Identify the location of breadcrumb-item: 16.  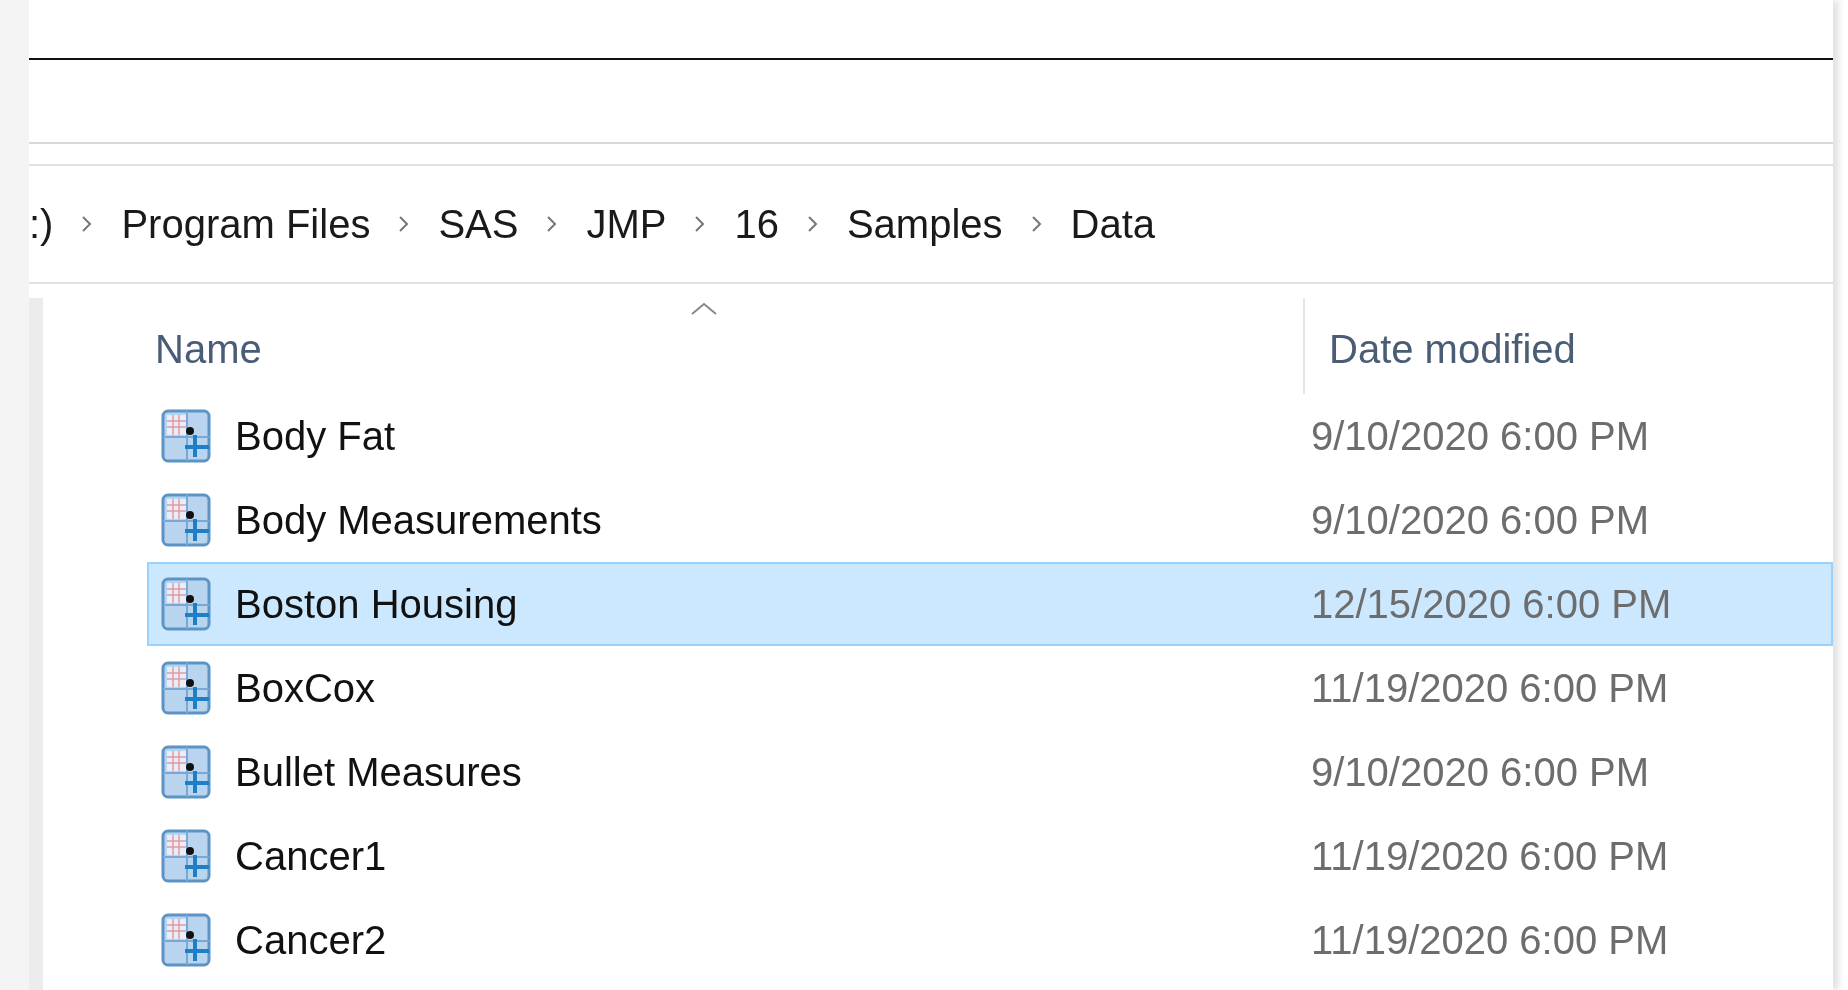
(756, 224).